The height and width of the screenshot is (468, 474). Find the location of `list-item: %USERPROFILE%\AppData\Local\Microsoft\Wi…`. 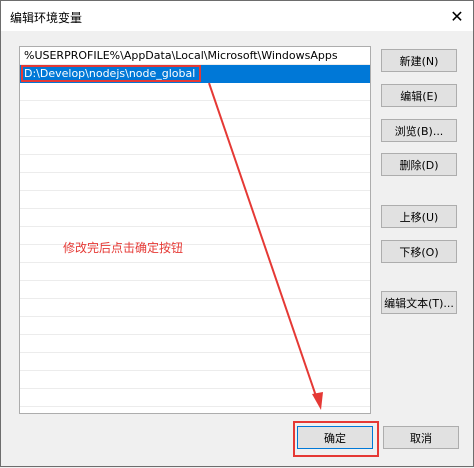

list-item: %USERPROFILE%\AppData\Local\Microsoft\Wi… is located at coordinates (195, 56).